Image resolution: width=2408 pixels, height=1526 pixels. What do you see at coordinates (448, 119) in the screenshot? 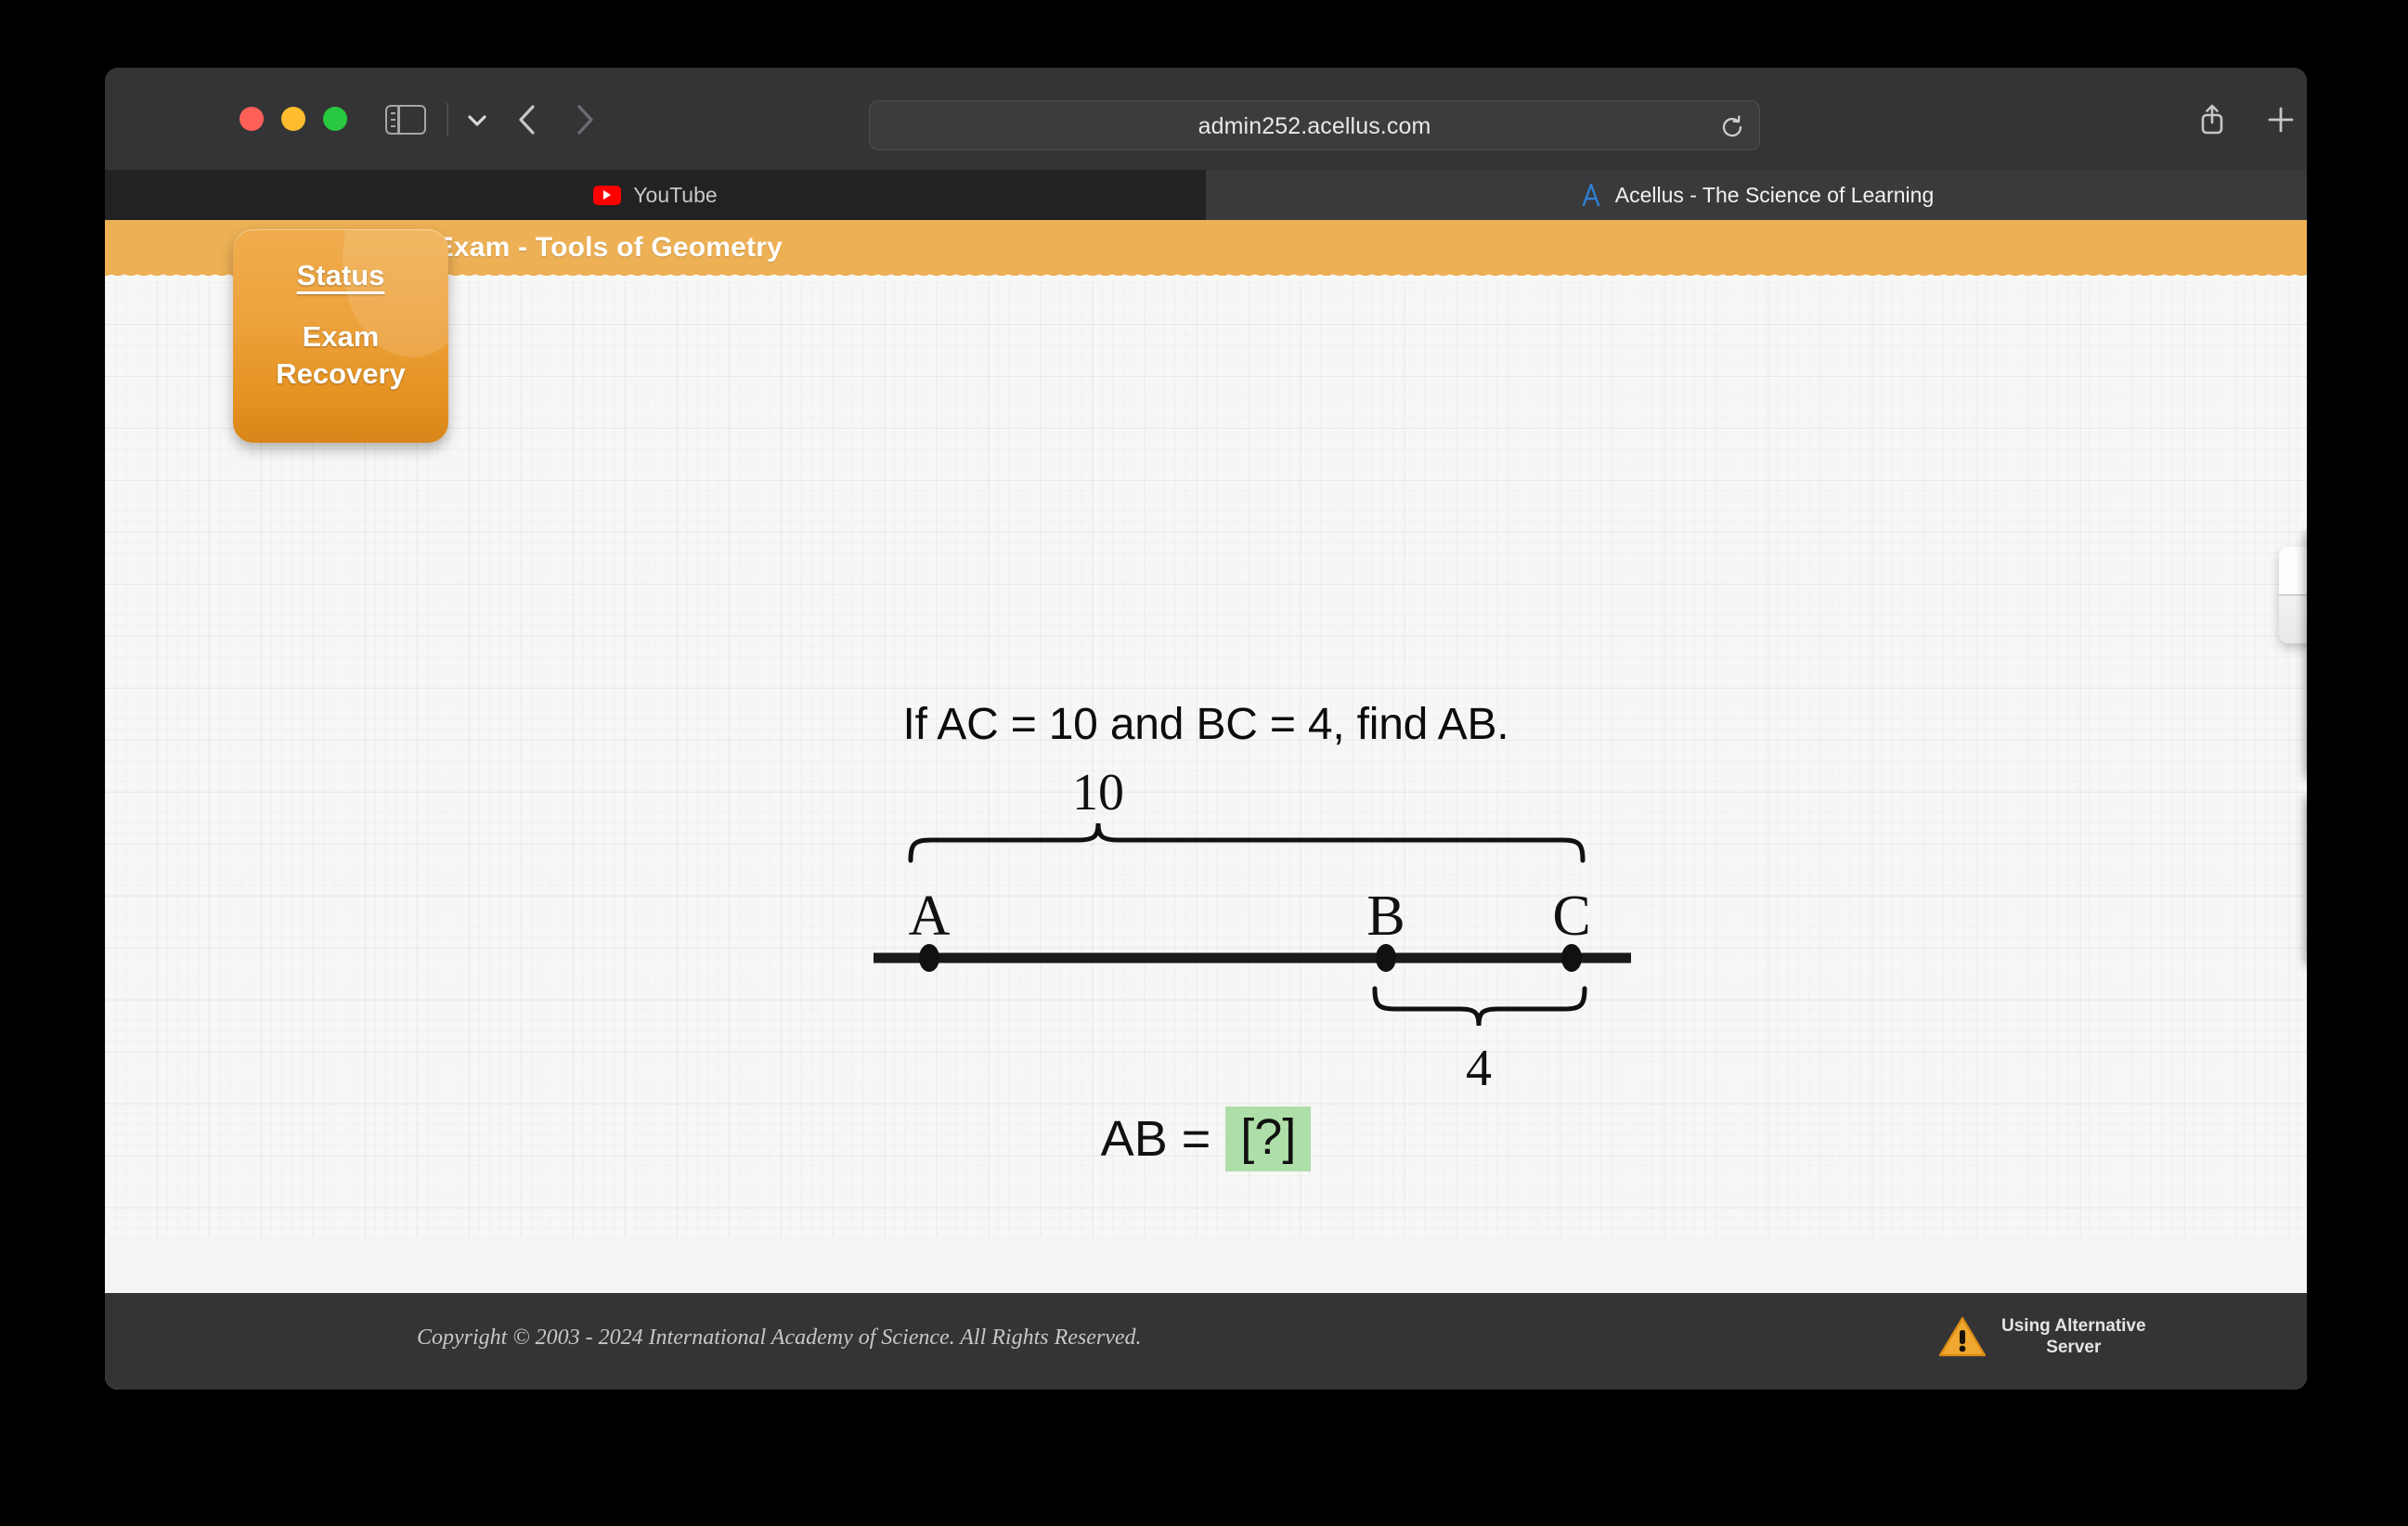
I see `toolbar-divider` at bounding box center [448, 119].